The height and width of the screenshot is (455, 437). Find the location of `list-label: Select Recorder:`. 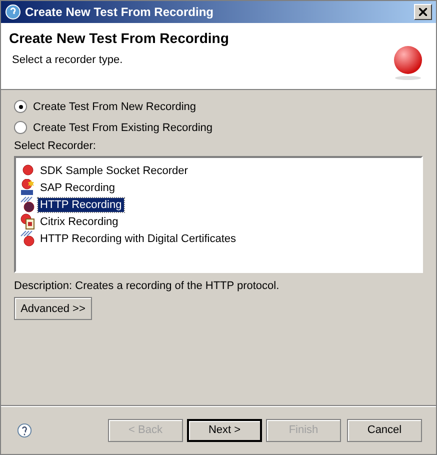

list-label: Select Recorder: is located at coordinates (55, 146).